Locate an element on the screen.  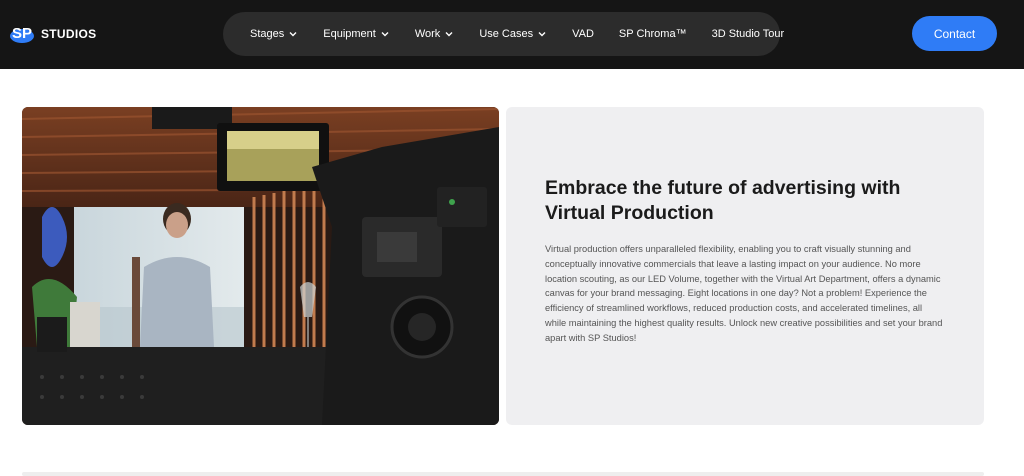
nav-item-equipment: Equipment is located at coordinates (356, 34).